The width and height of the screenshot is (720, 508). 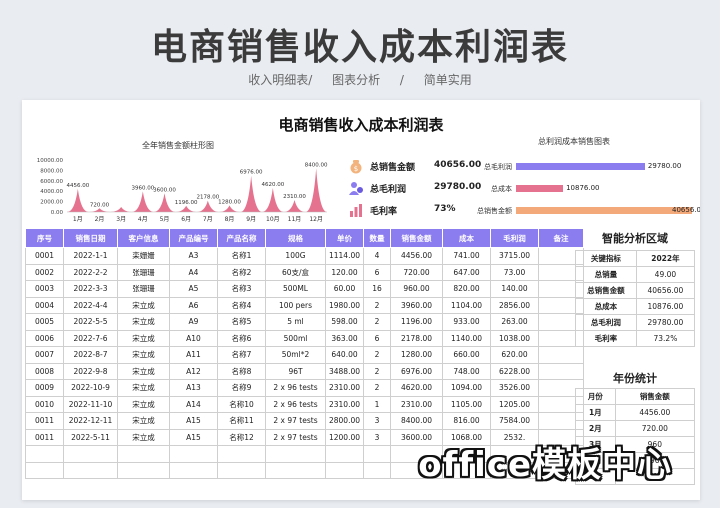 I want to click on side-cell: 10876.00, so click(x=665, y=306).